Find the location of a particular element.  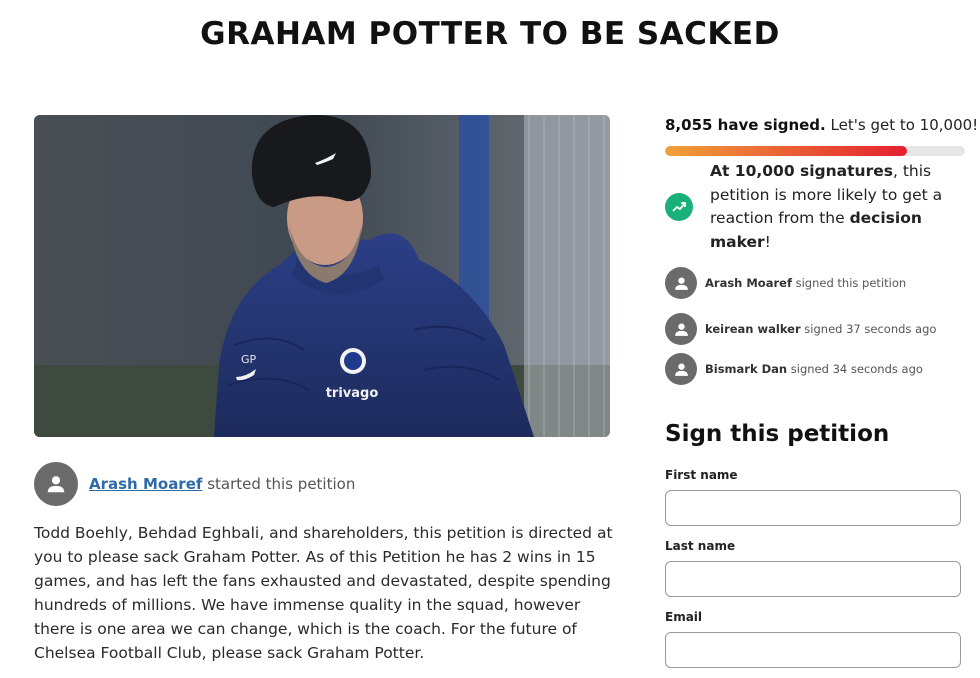

signature-count: 8,055 have signed. Let's get to 10,000! is located at coordinates (821, 125).